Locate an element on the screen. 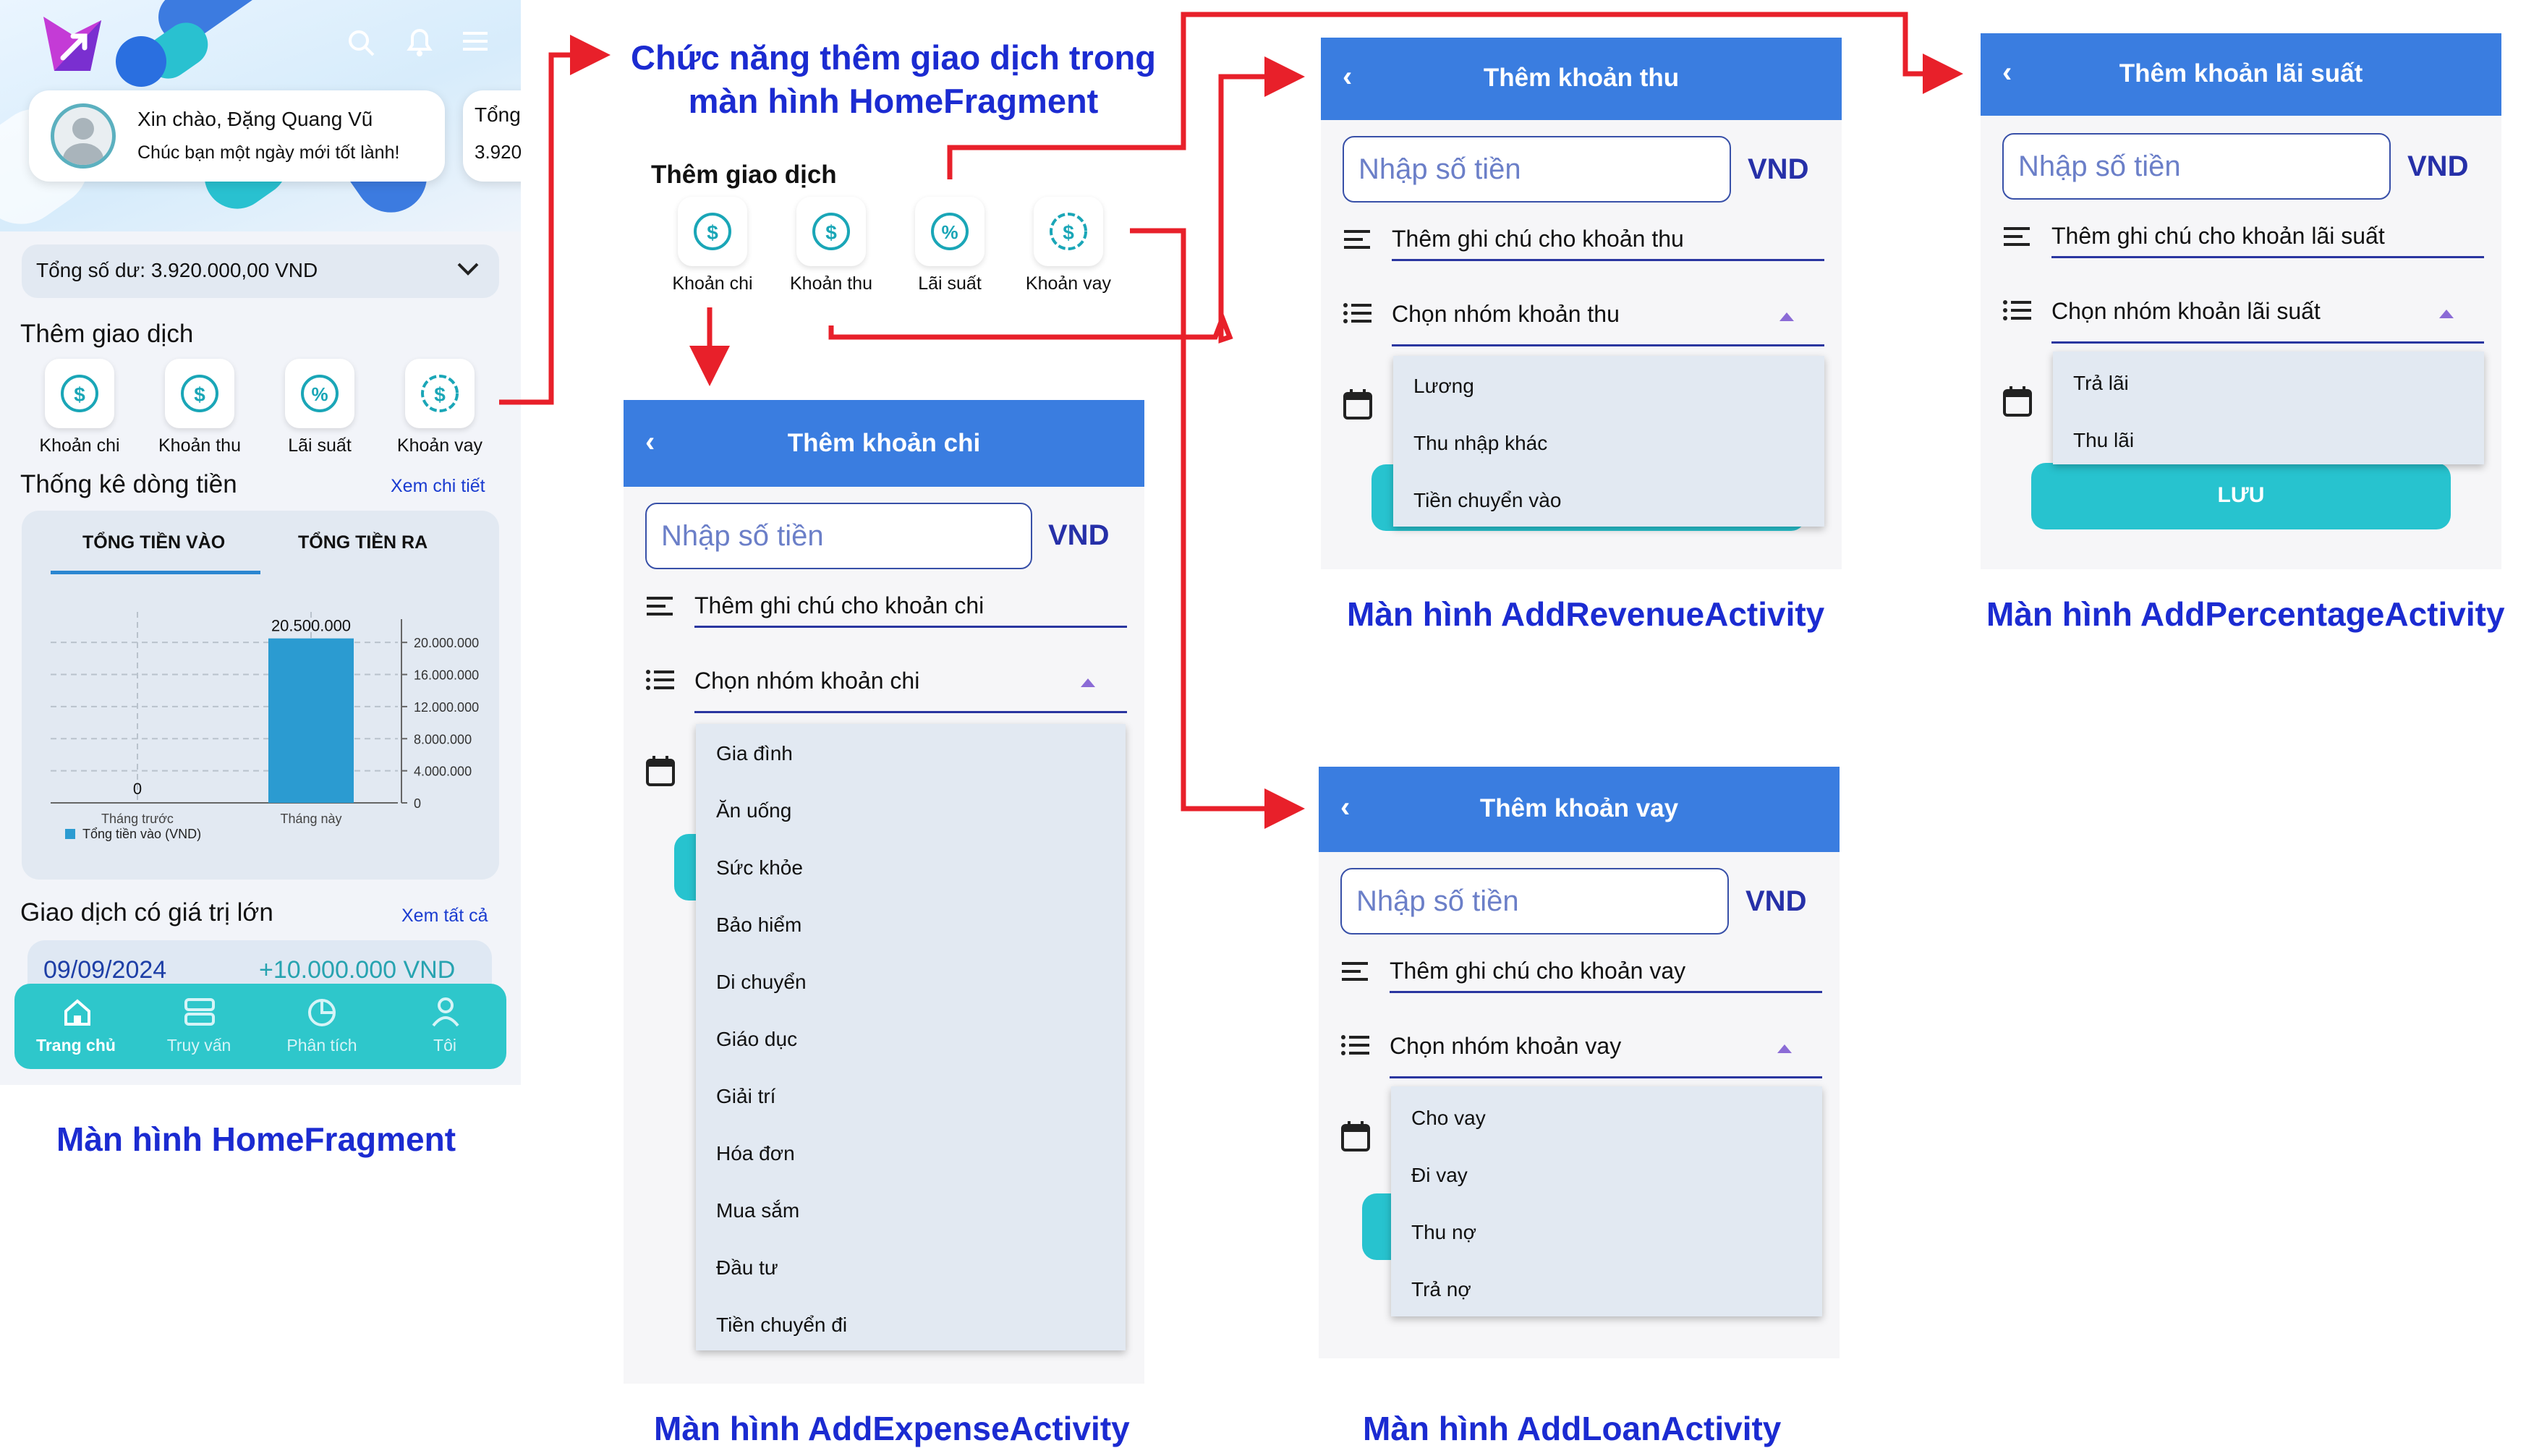 Image resolution: width=2526 pixels, height=1456 pixels. group-underline is located at coordinates (1606, 1077).